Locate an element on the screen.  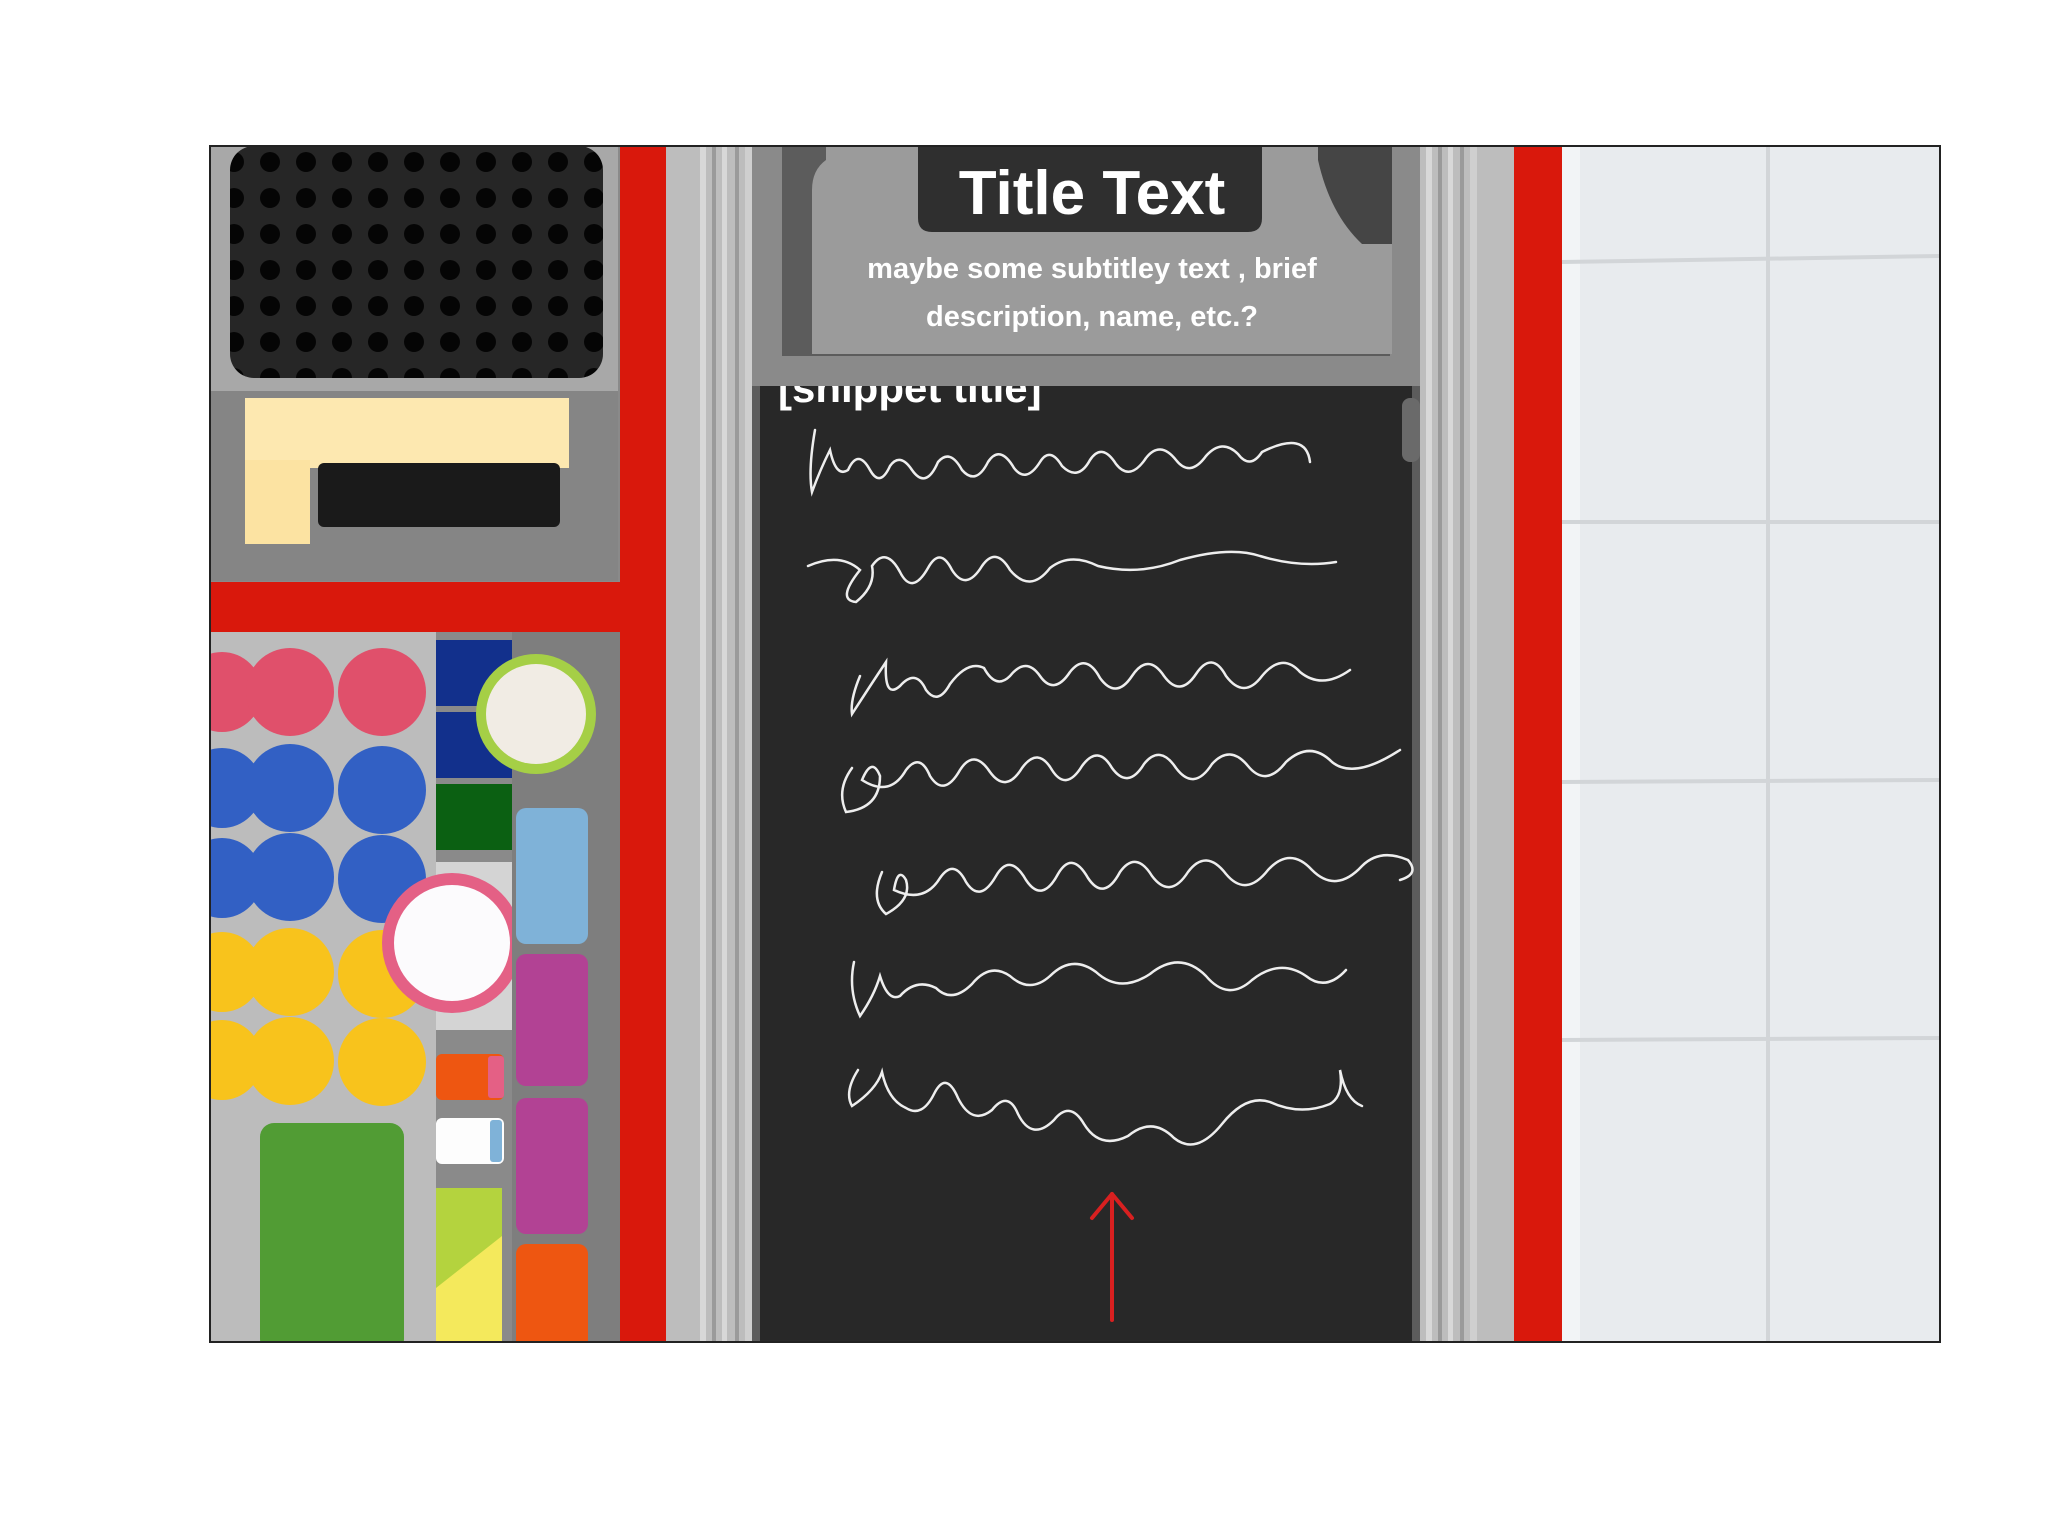
scroll-handle is located at coordinates (1411, 430).